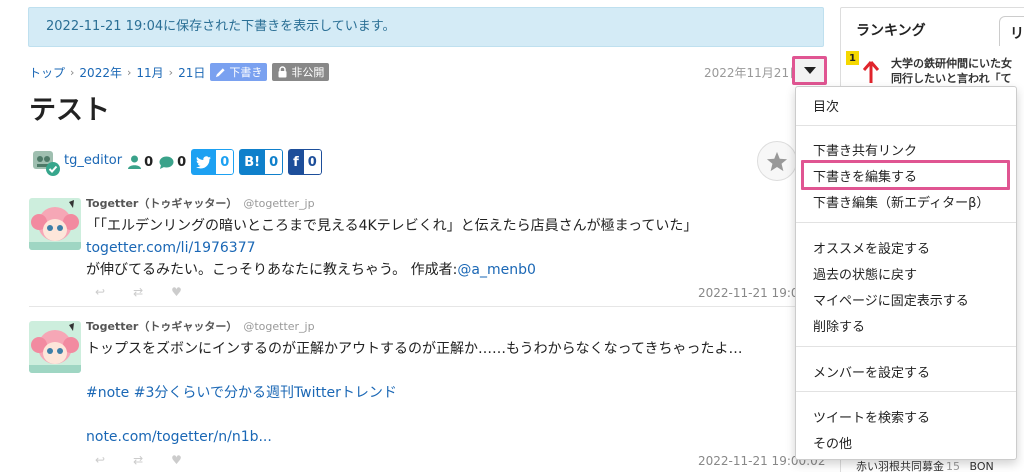 This screenshot has width=1024, height=472. I want to click on menu-dropdown-toggle, so click(809, 70).